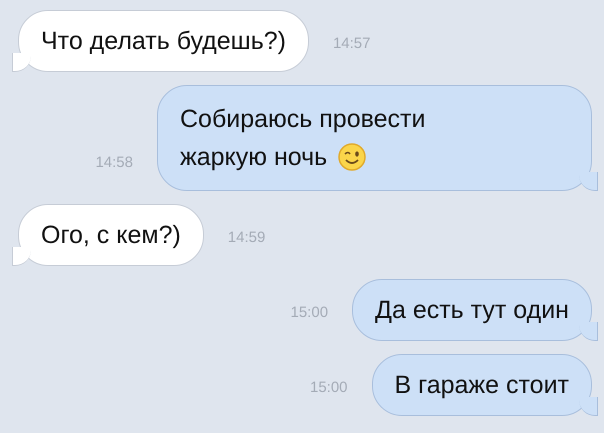  Describe the element at coordinates (114, 162) in the screenshot. I see `message-time: 14:58` at that location.